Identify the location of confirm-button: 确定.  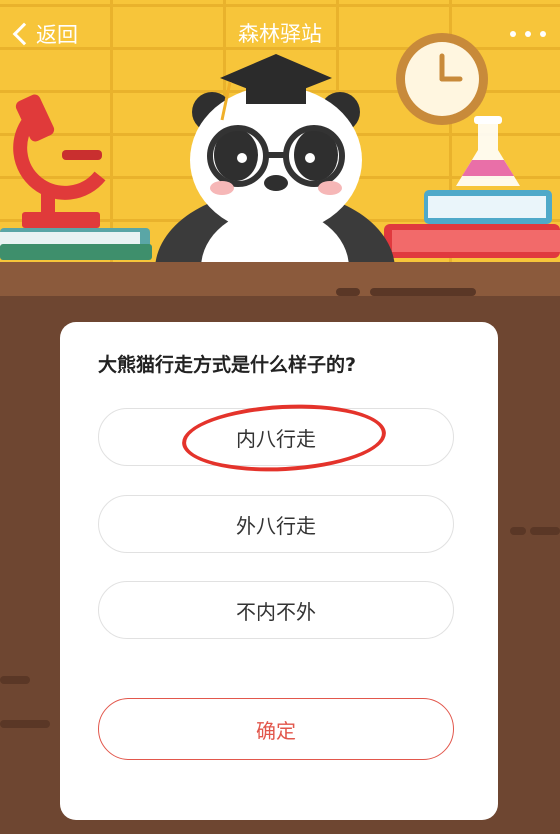
(276, 729).